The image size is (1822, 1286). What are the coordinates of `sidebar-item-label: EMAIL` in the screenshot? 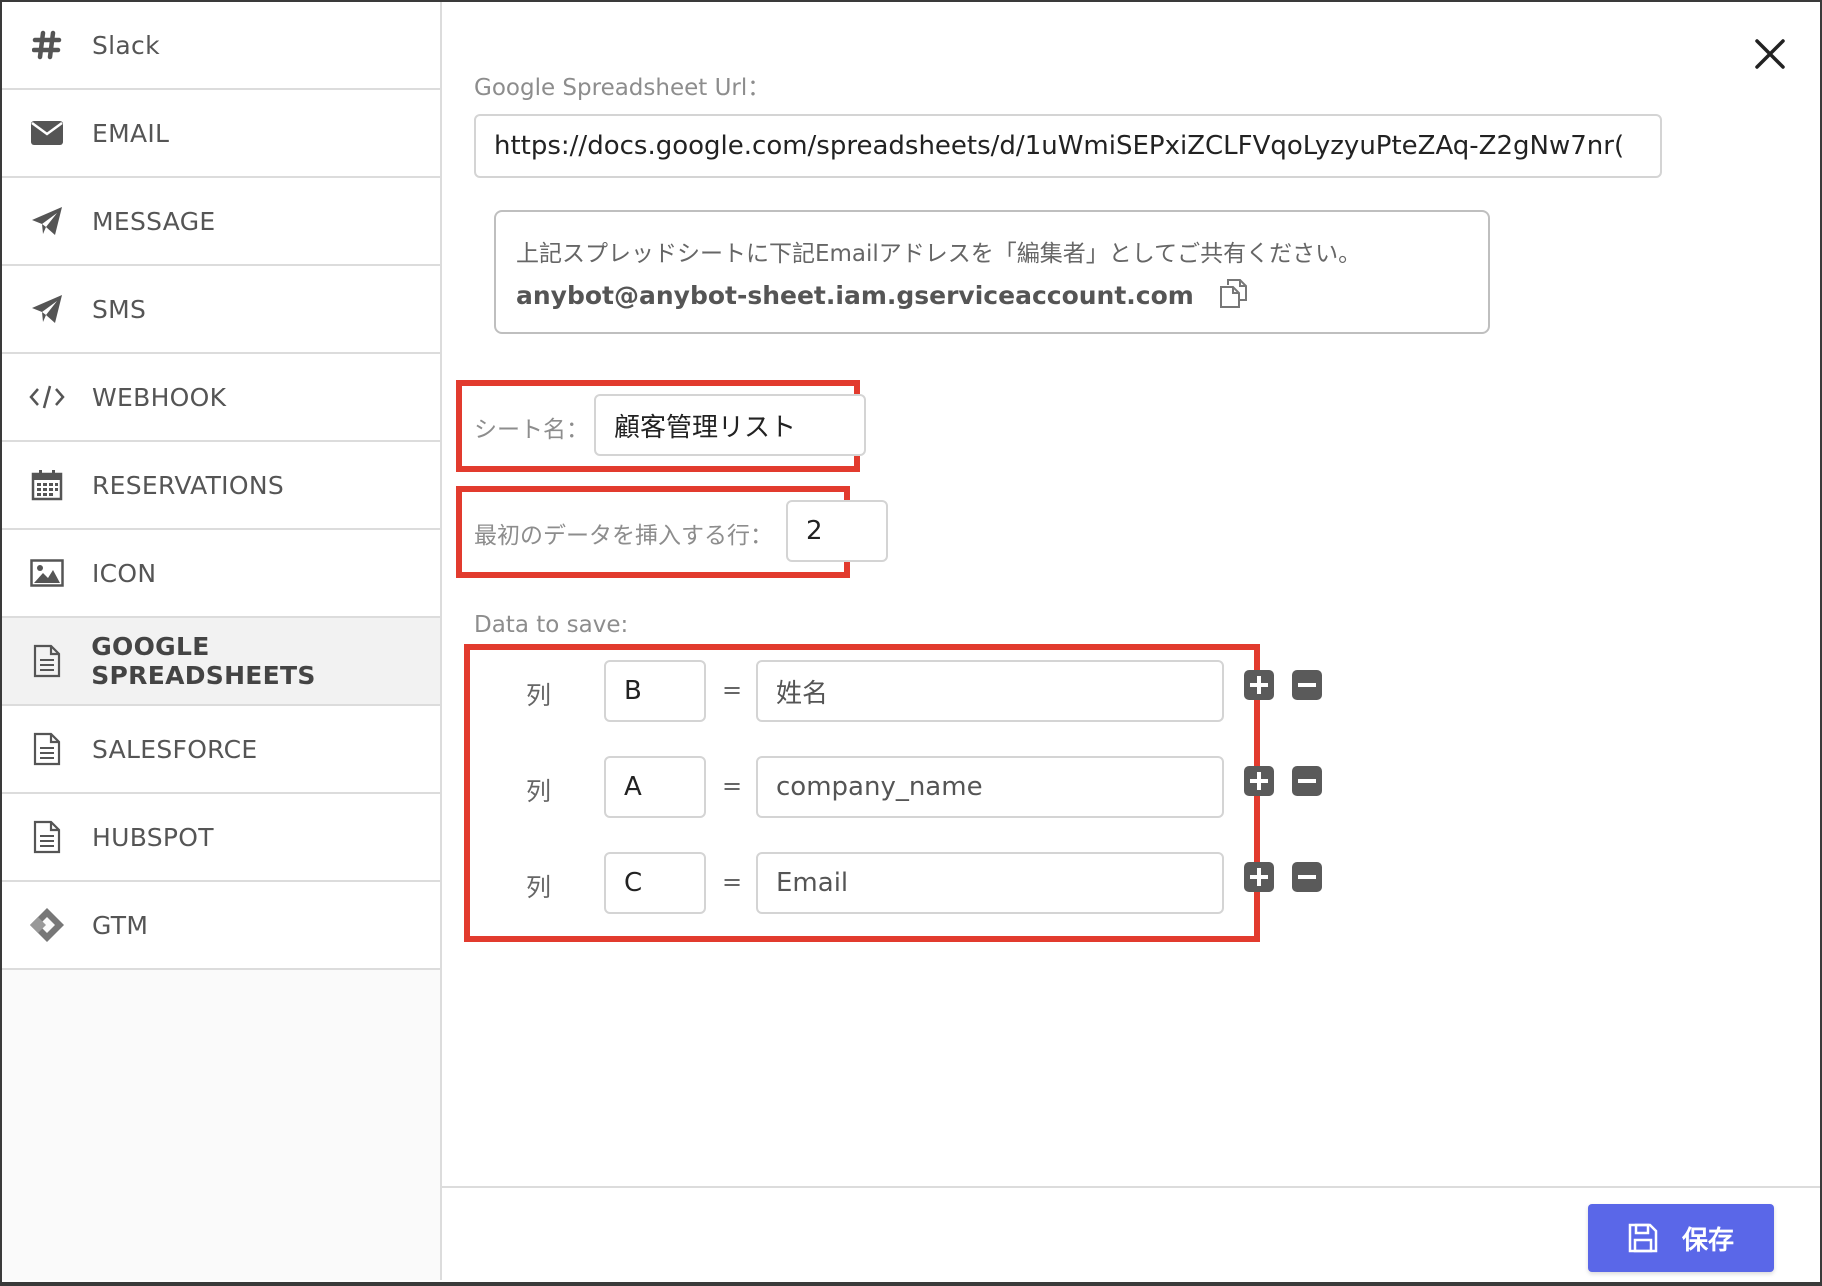 It's located at (131, 133).